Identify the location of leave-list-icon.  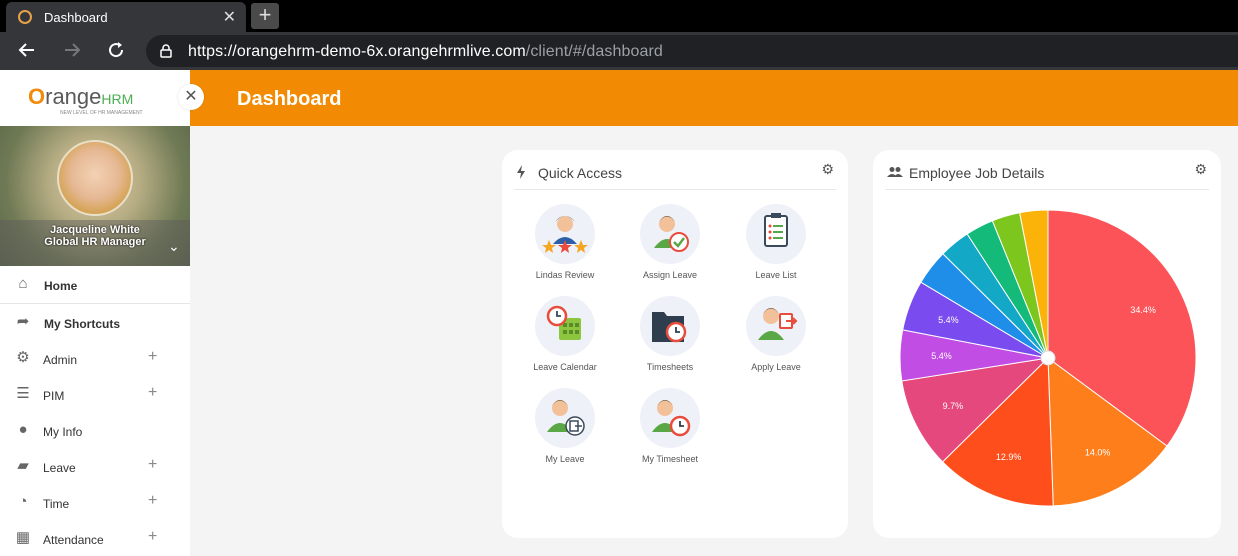
(776, 234).